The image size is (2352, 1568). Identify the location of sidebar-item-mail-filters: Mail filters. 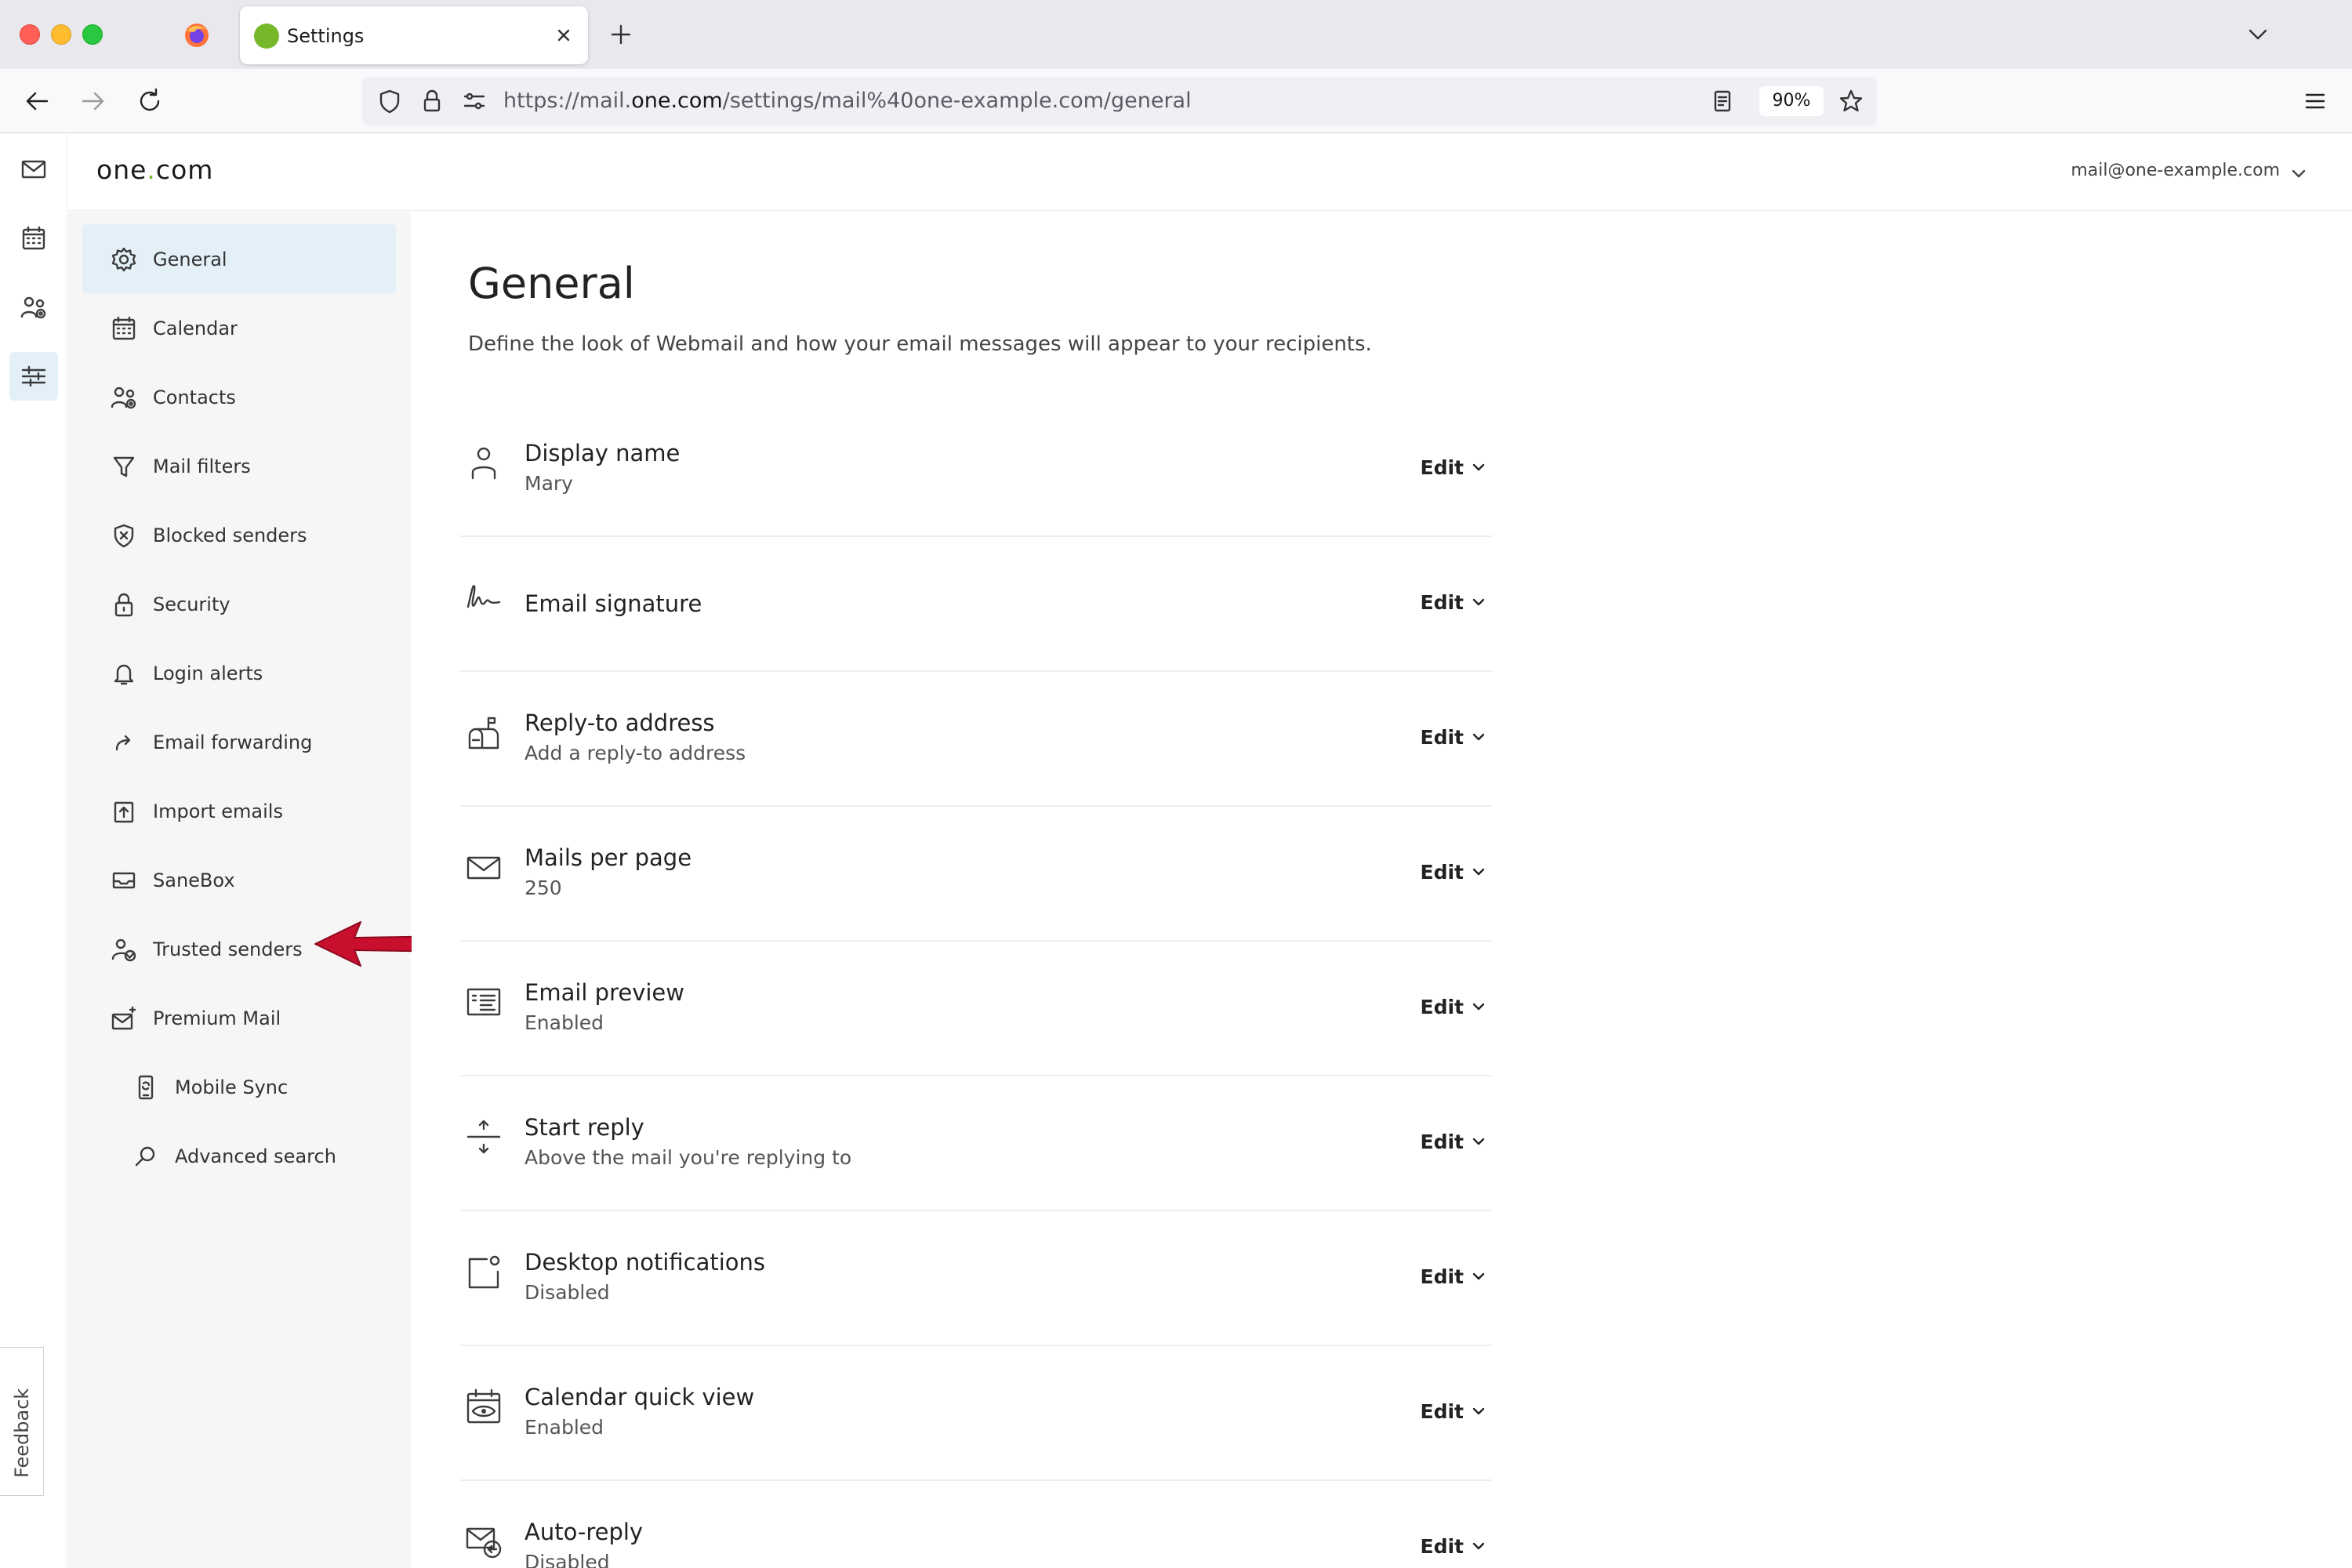
(239, 465).